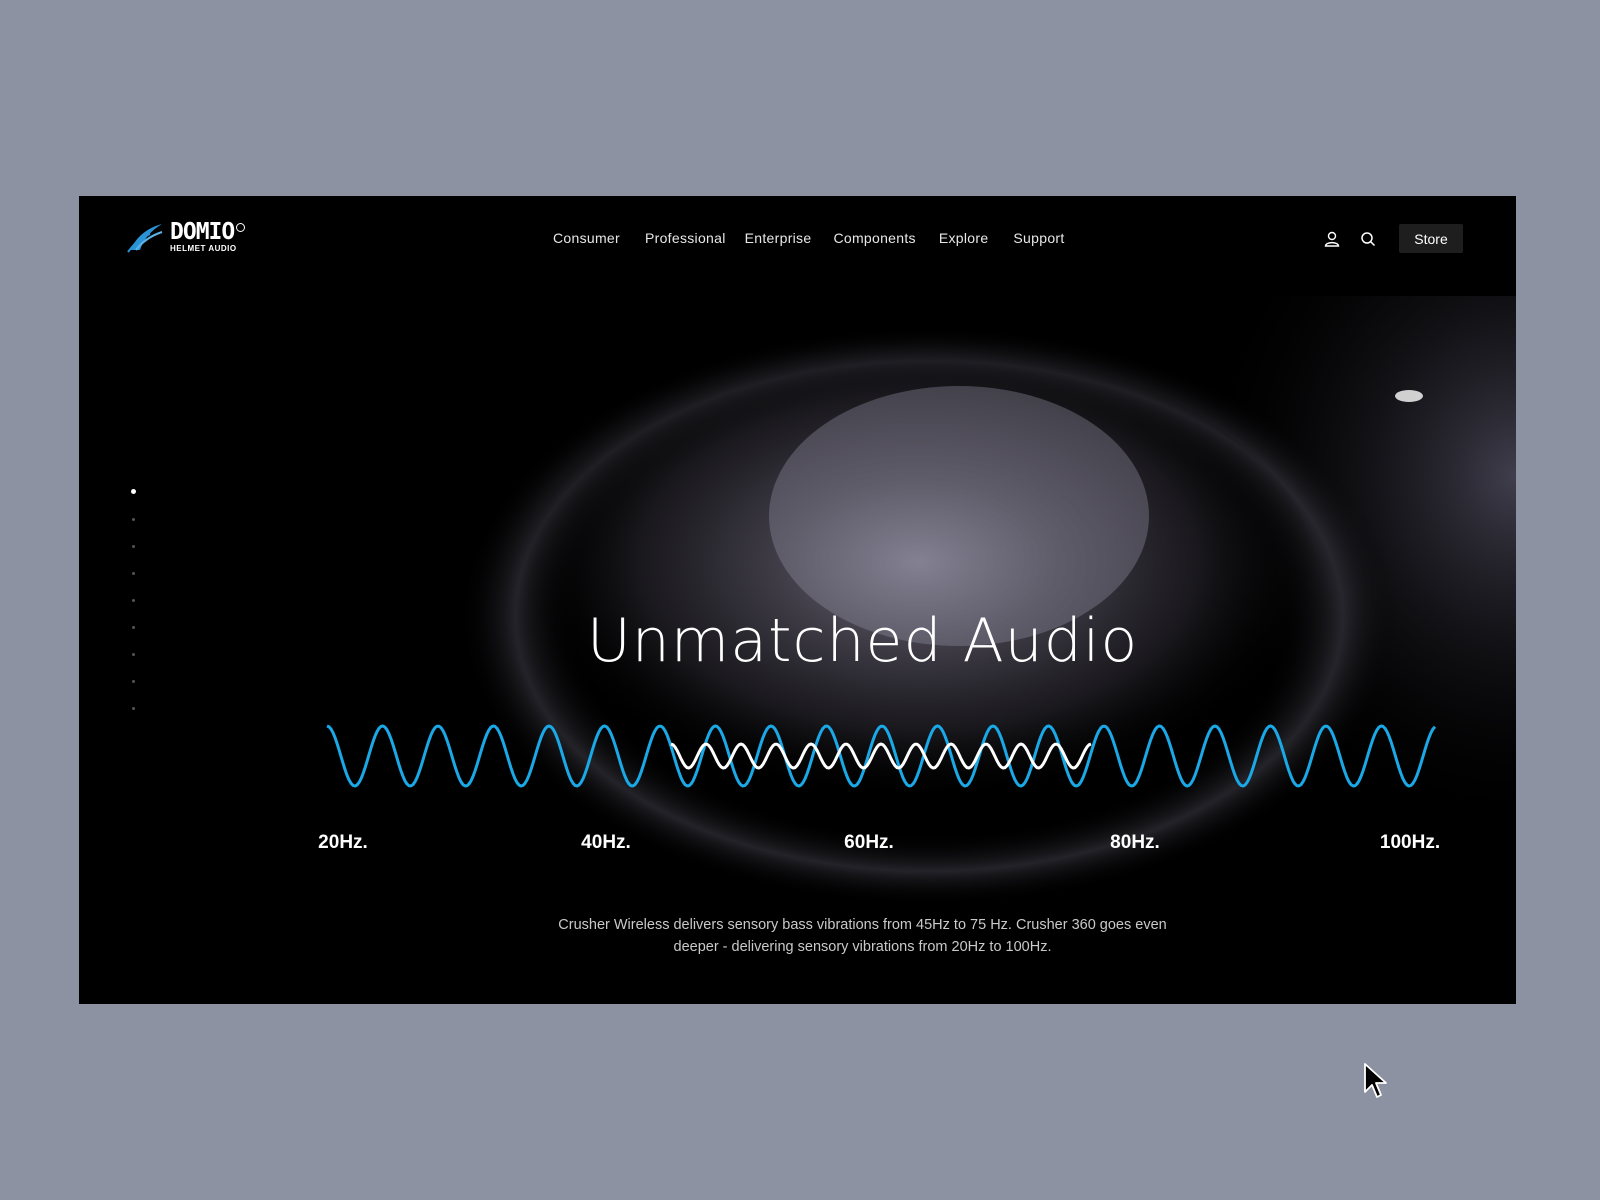 This screenshot has height=1200, width=1600. Describe the element at coordinates (1332, 239) in the screenshot. I see `user-icon` at that location.